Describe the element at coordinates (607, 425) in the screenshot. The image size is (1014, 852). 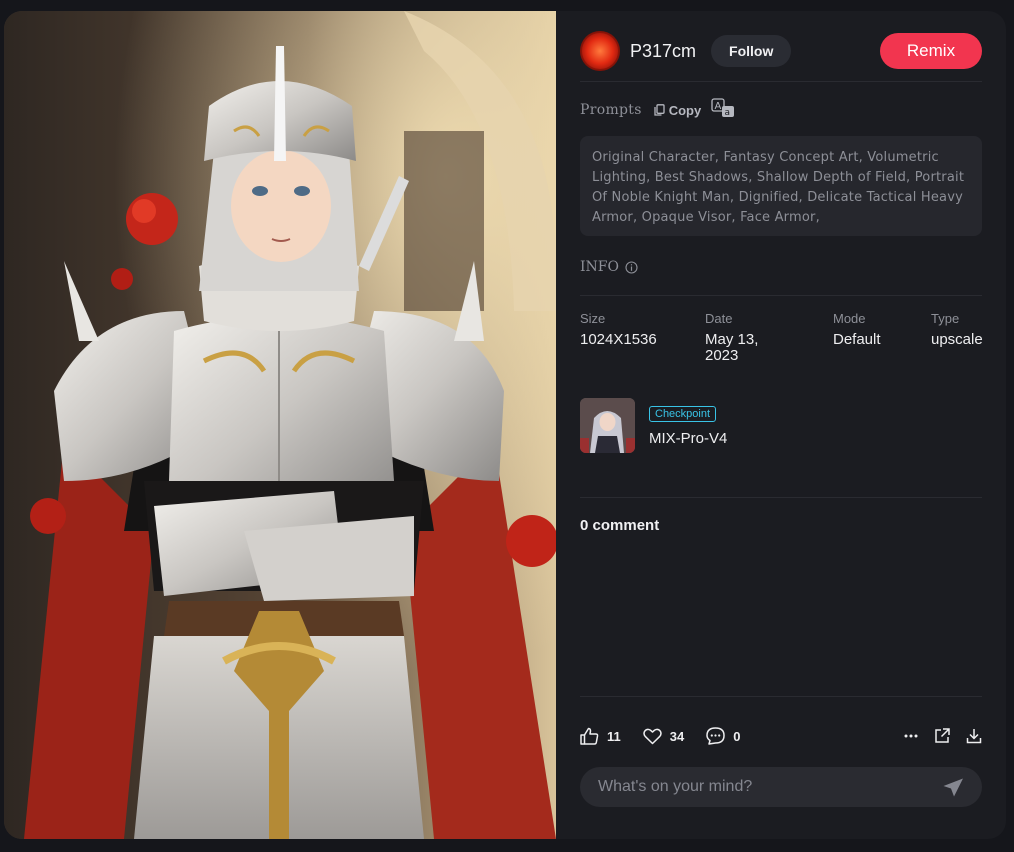
I see `model-thumbnail` at that location.